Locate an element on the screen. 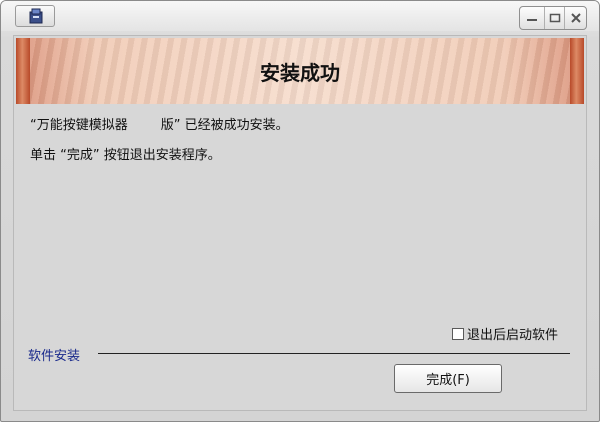  close-icon is located at coordinates (575, 18).